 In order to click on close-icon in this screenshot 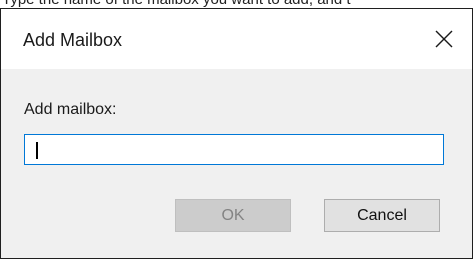, I will do `click(444, 39)`.